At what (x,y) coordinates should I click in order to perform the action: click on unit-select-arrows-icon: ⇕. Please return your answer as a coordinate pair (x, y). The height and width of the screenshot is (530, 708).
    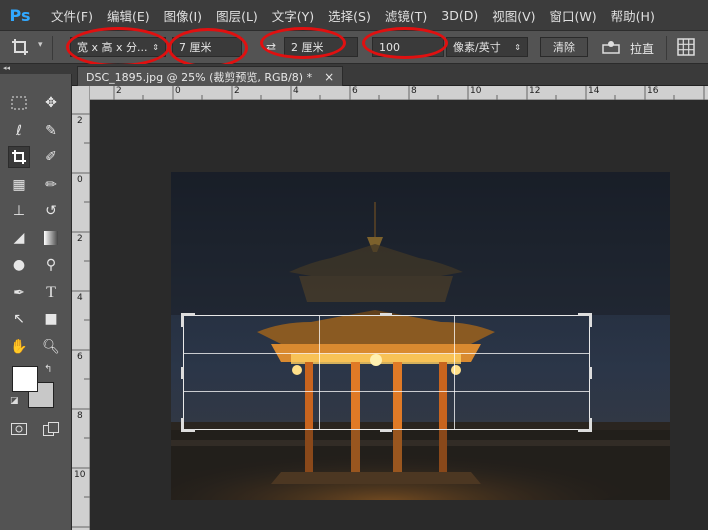
    Looking at the image, I should click on (517, 47).